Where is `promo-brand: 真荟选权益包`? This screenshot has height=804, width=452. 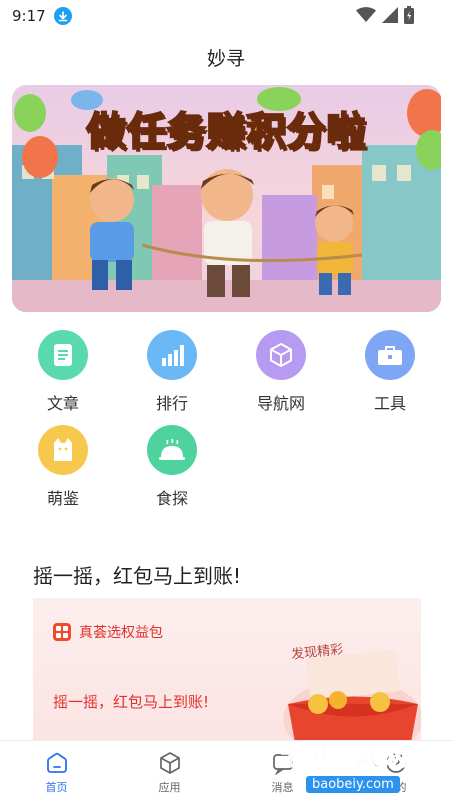 promo-brand: 真荟选权益包 is located at coordinates (108, 632).